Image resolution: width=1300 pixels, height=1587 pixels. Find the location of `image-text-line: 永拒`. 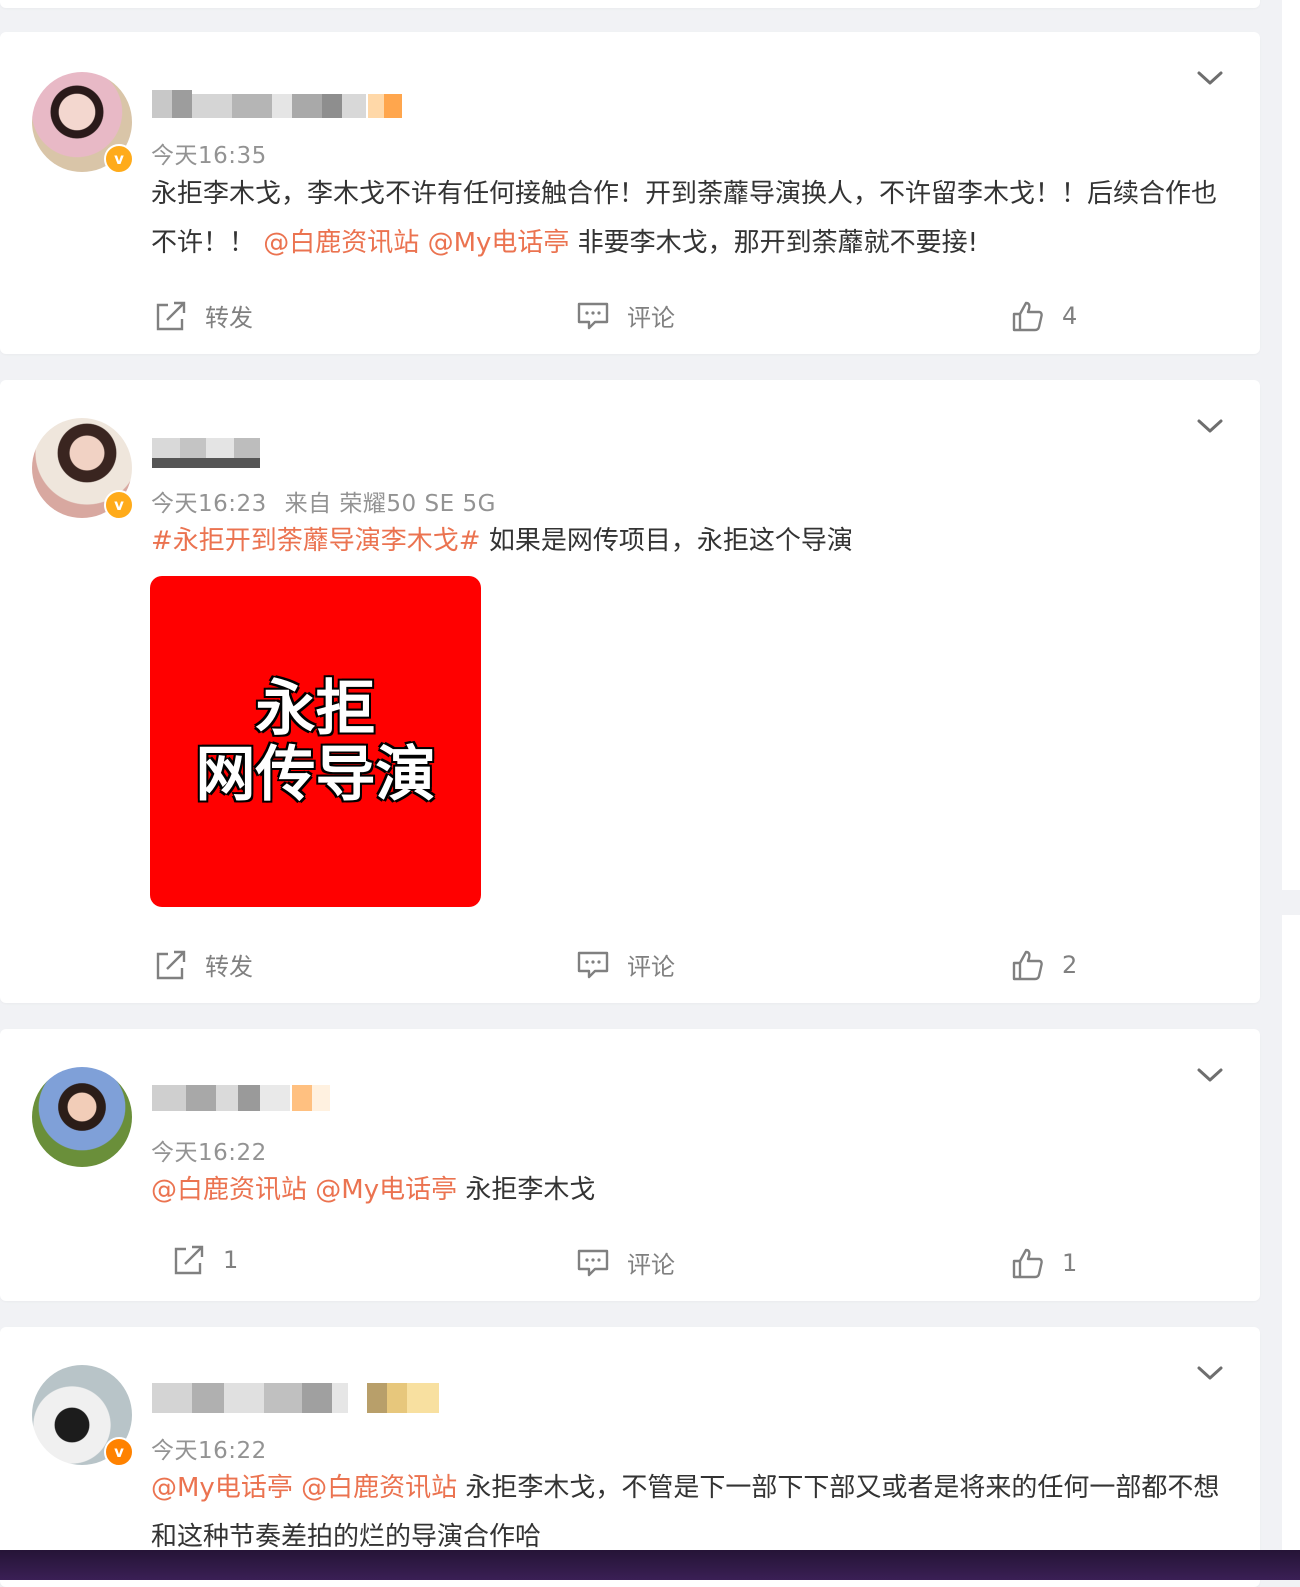

image-text-line: 永拒 is located at coordinates (316, 708).